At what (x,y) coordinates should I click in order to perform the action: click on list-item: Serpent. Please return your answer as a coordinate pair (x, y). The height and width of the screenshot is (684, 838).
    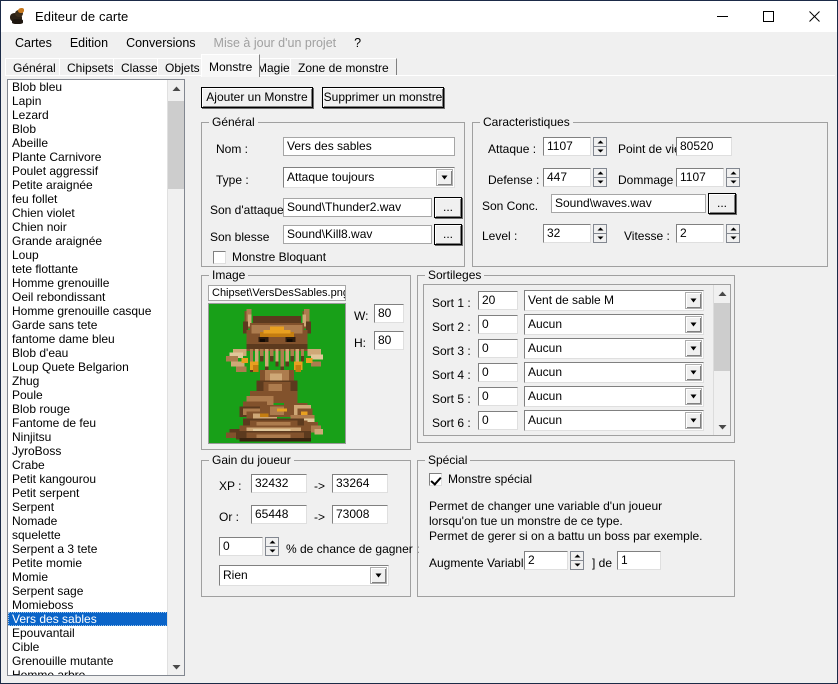
    Looking at the image, I should click on (88, 507).